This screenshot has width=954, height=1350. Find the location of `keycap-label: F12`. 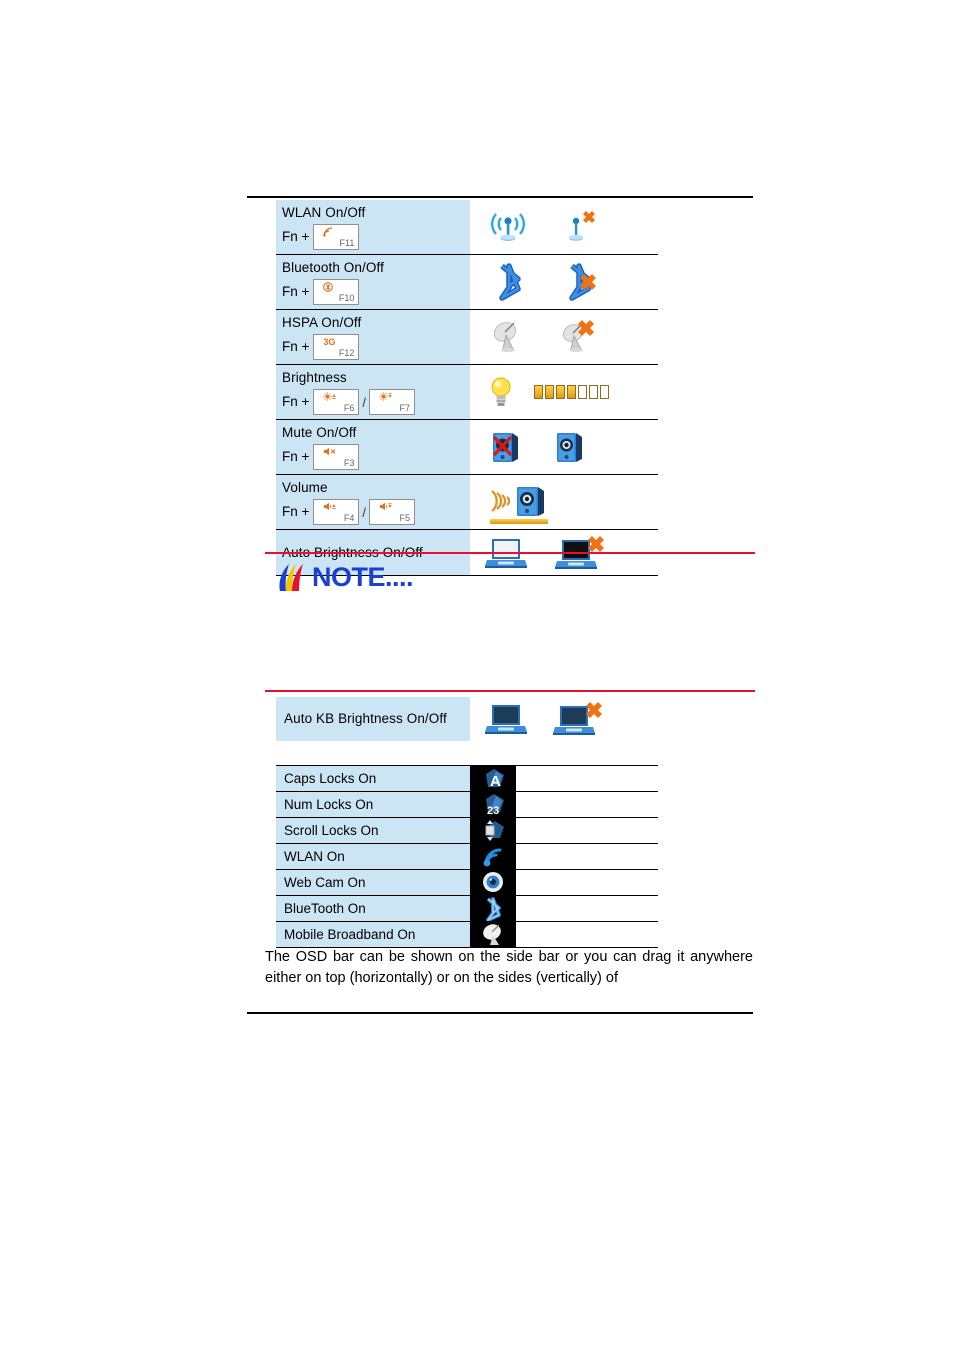

keycap-label: F12 is located at coordinates (346, 353).